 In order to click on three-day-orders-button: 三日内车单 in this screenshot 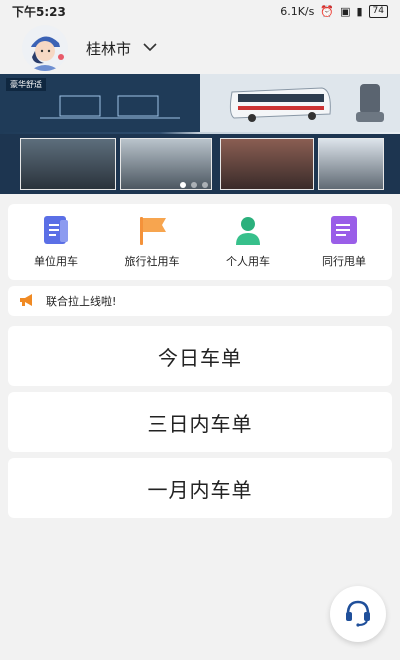, I will do `click(200, 422)`.